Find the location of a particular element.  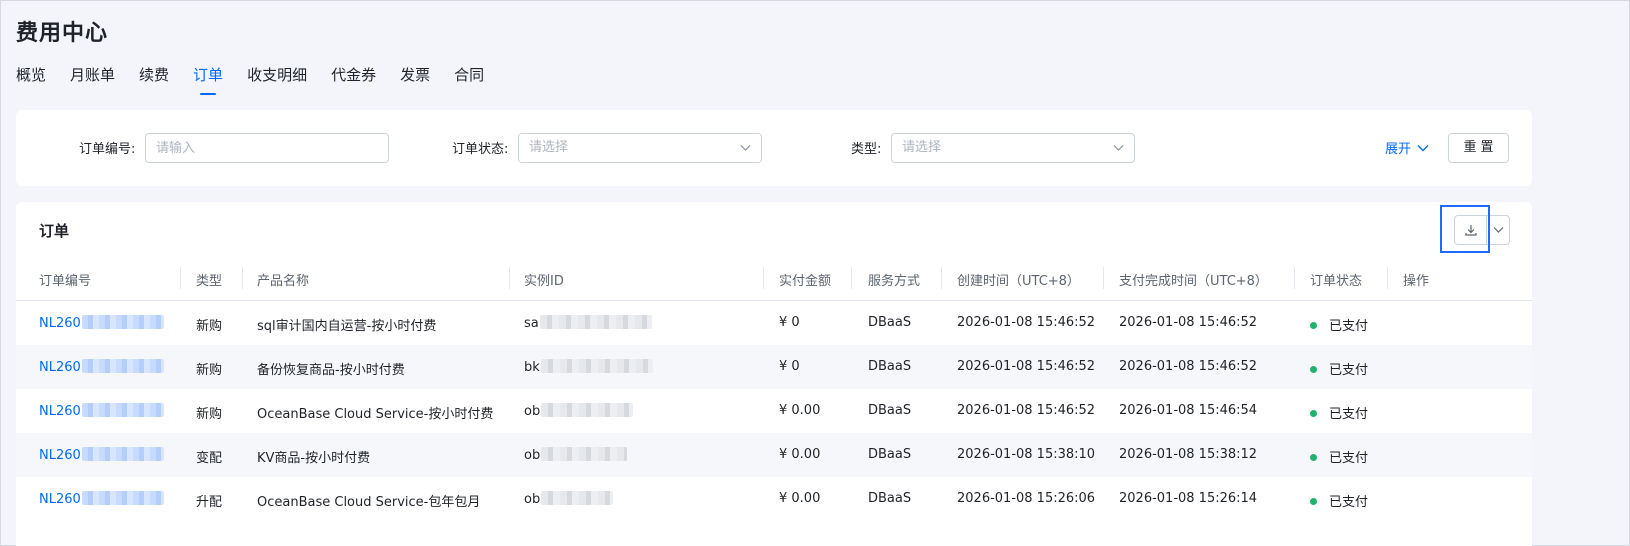

created-time: 2026-01-08 15:26:06 is located at coordinates (1026, 498).